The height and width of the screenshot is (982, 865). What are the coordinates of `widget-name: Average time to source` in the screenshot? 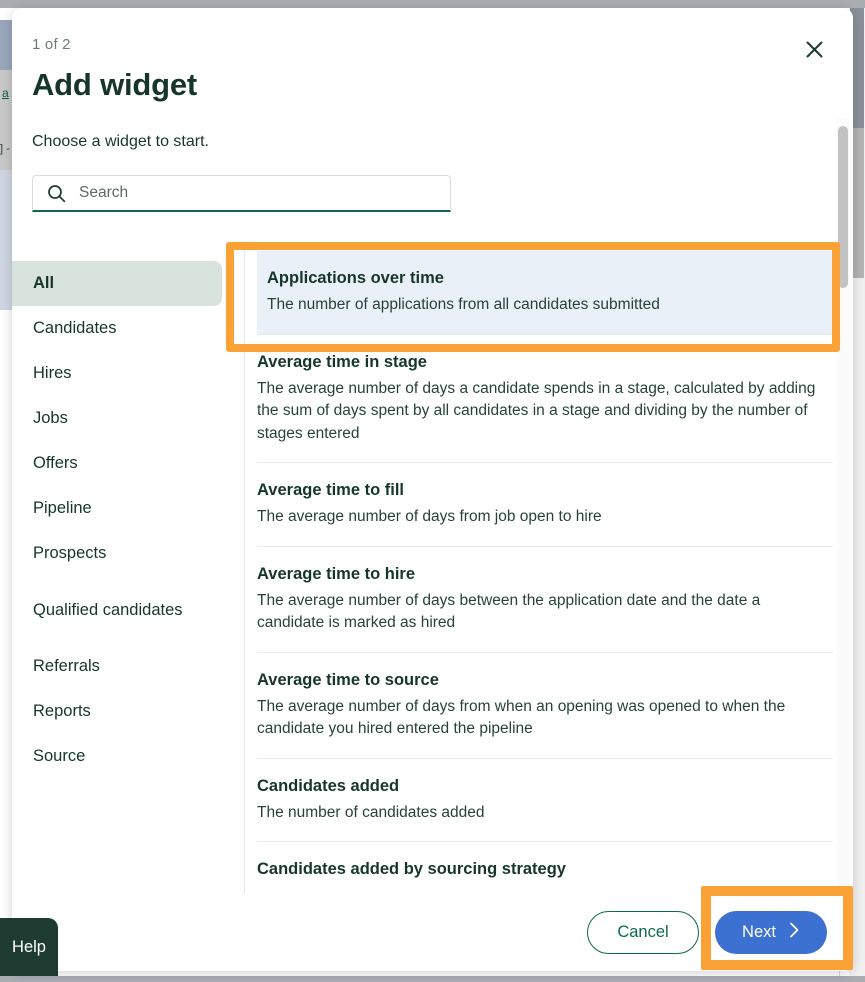 It's located at (348, 679).